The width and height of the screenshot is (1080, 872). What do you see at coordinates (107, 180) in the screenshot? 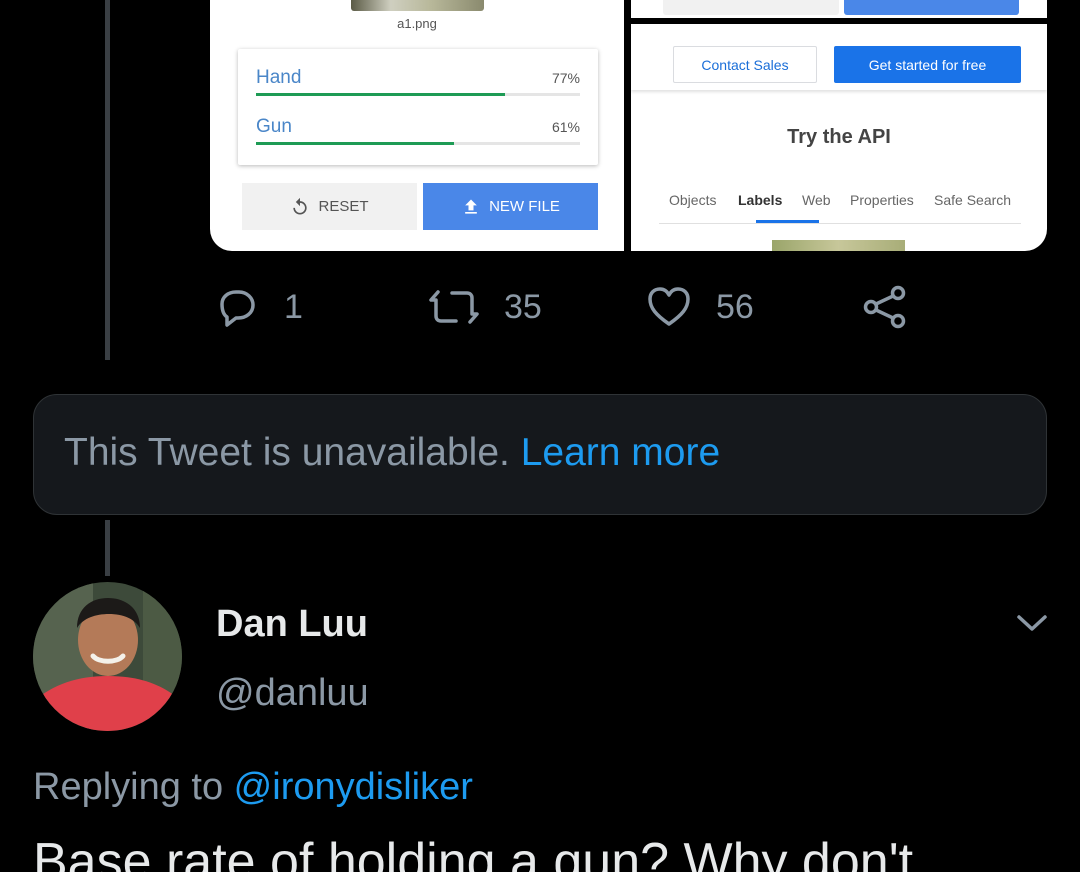
I see `thread-line-top` at bounding box center [107, 180].